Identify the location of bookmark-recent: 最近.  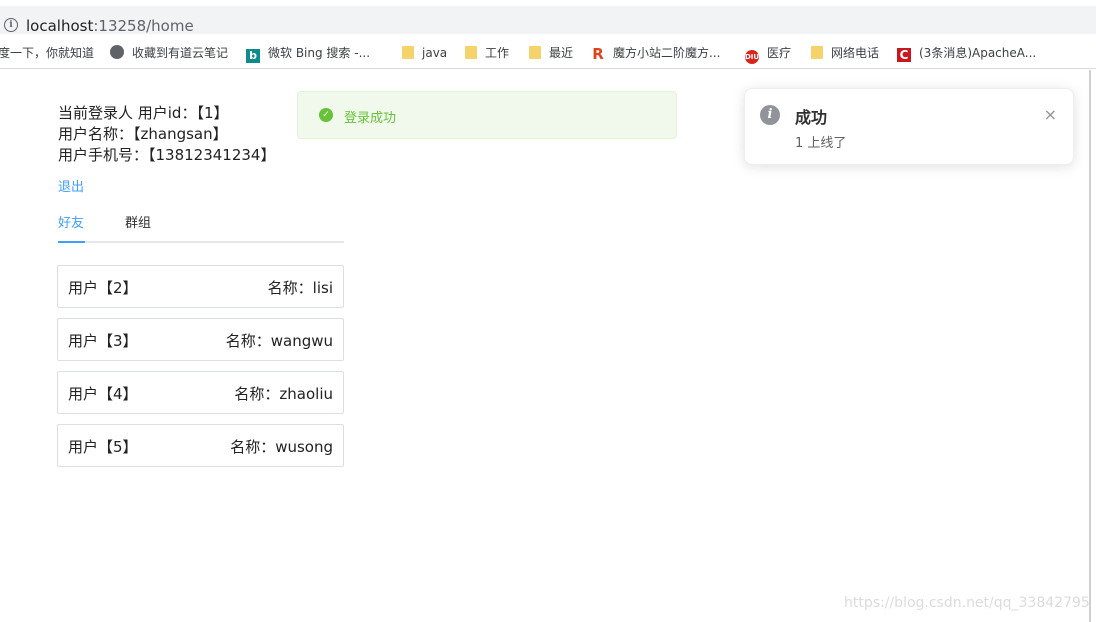
(551, 53).